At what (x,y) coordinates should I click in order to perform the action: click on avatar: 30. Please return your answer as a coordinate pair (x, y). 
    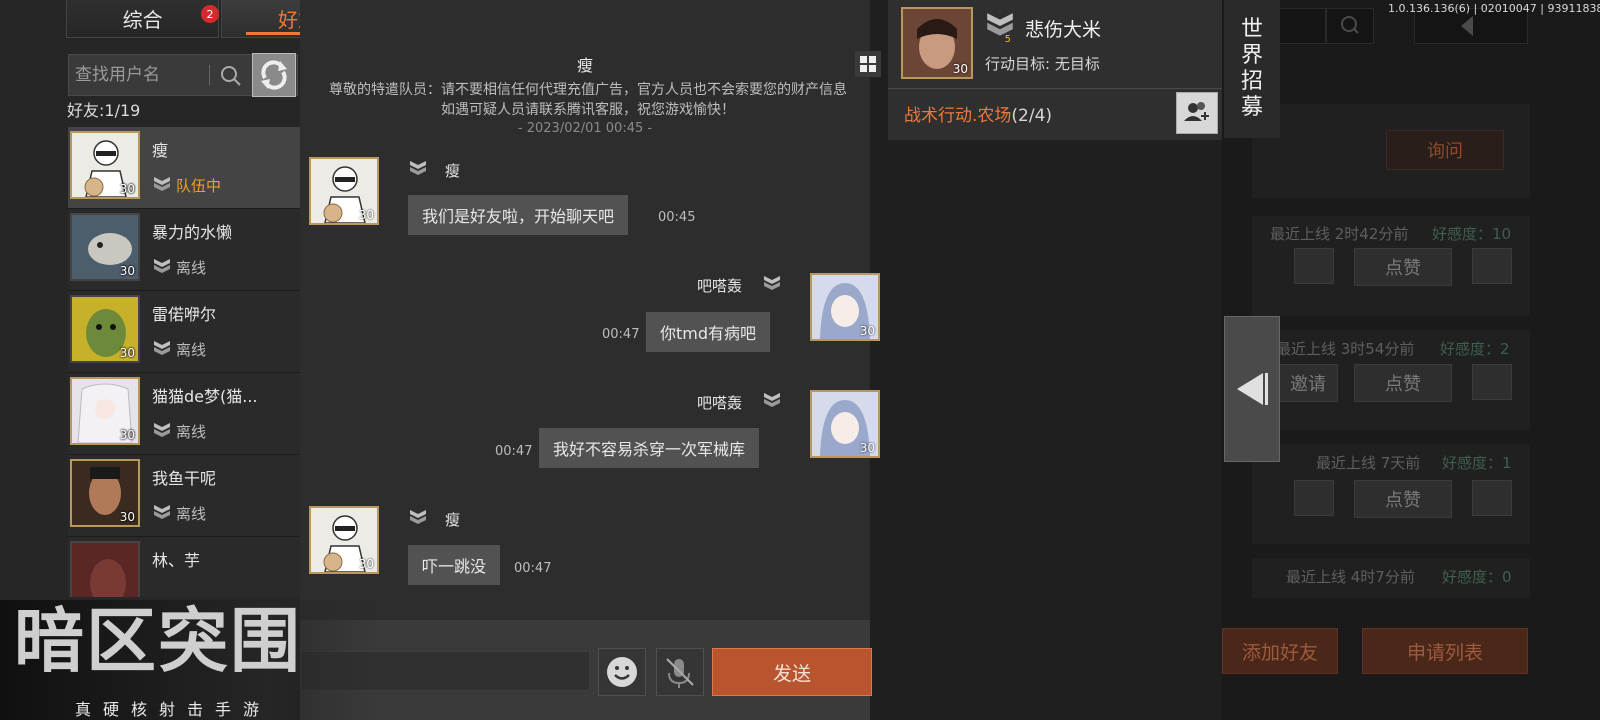
    Looking at the image, I should click on (105, 247).